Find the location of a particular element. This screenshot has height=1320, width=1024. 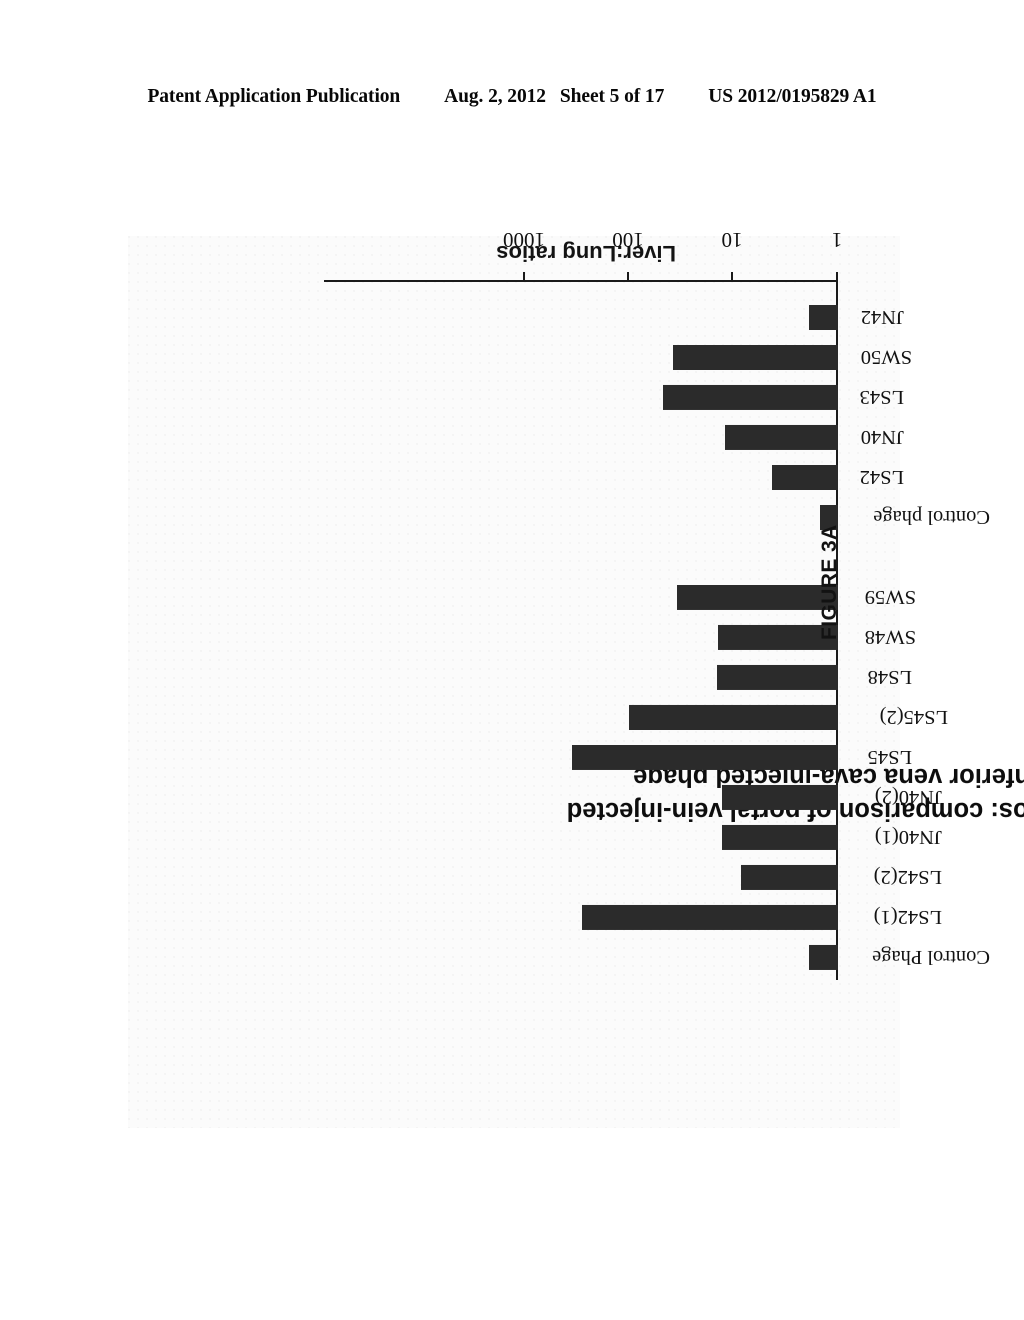

bar-row: LS45 is located at coordinates (618, 757).